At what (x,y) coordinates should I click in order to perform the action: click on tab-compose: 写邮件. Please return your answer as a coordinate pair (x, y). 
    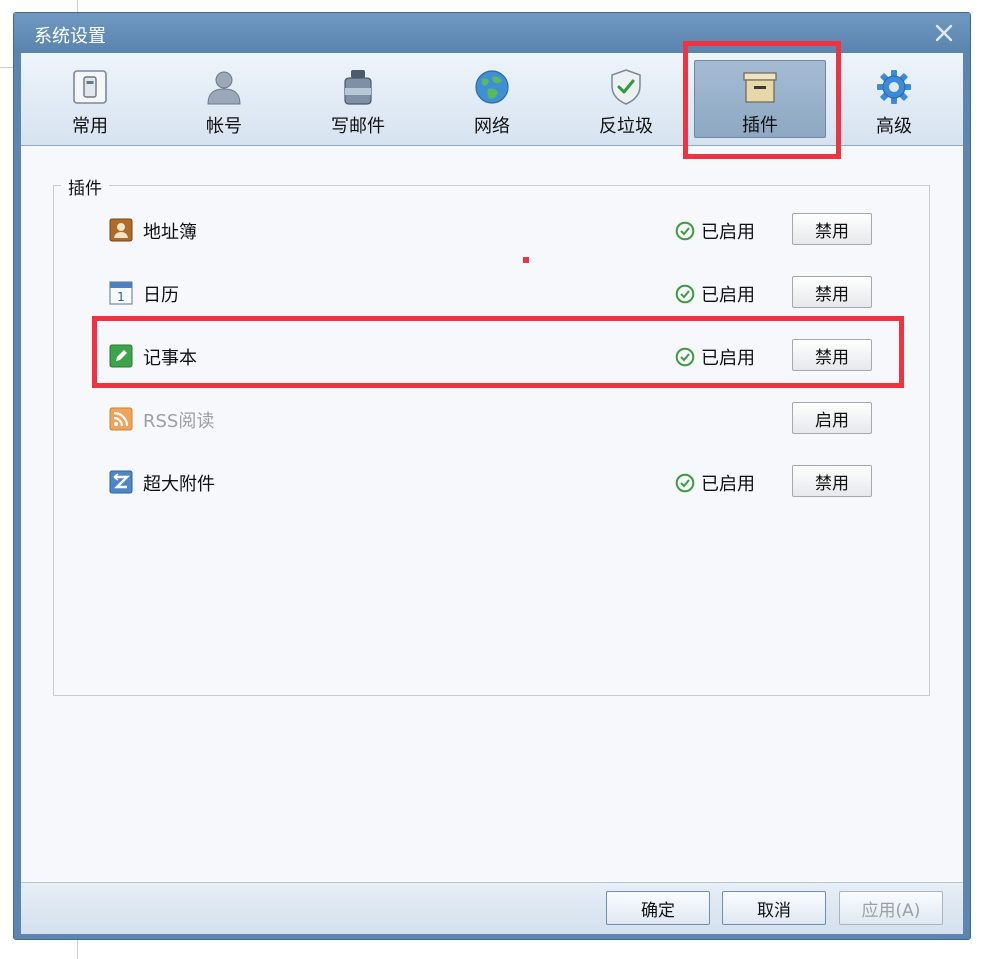
    Looking at the image, I should click on (358, 99).